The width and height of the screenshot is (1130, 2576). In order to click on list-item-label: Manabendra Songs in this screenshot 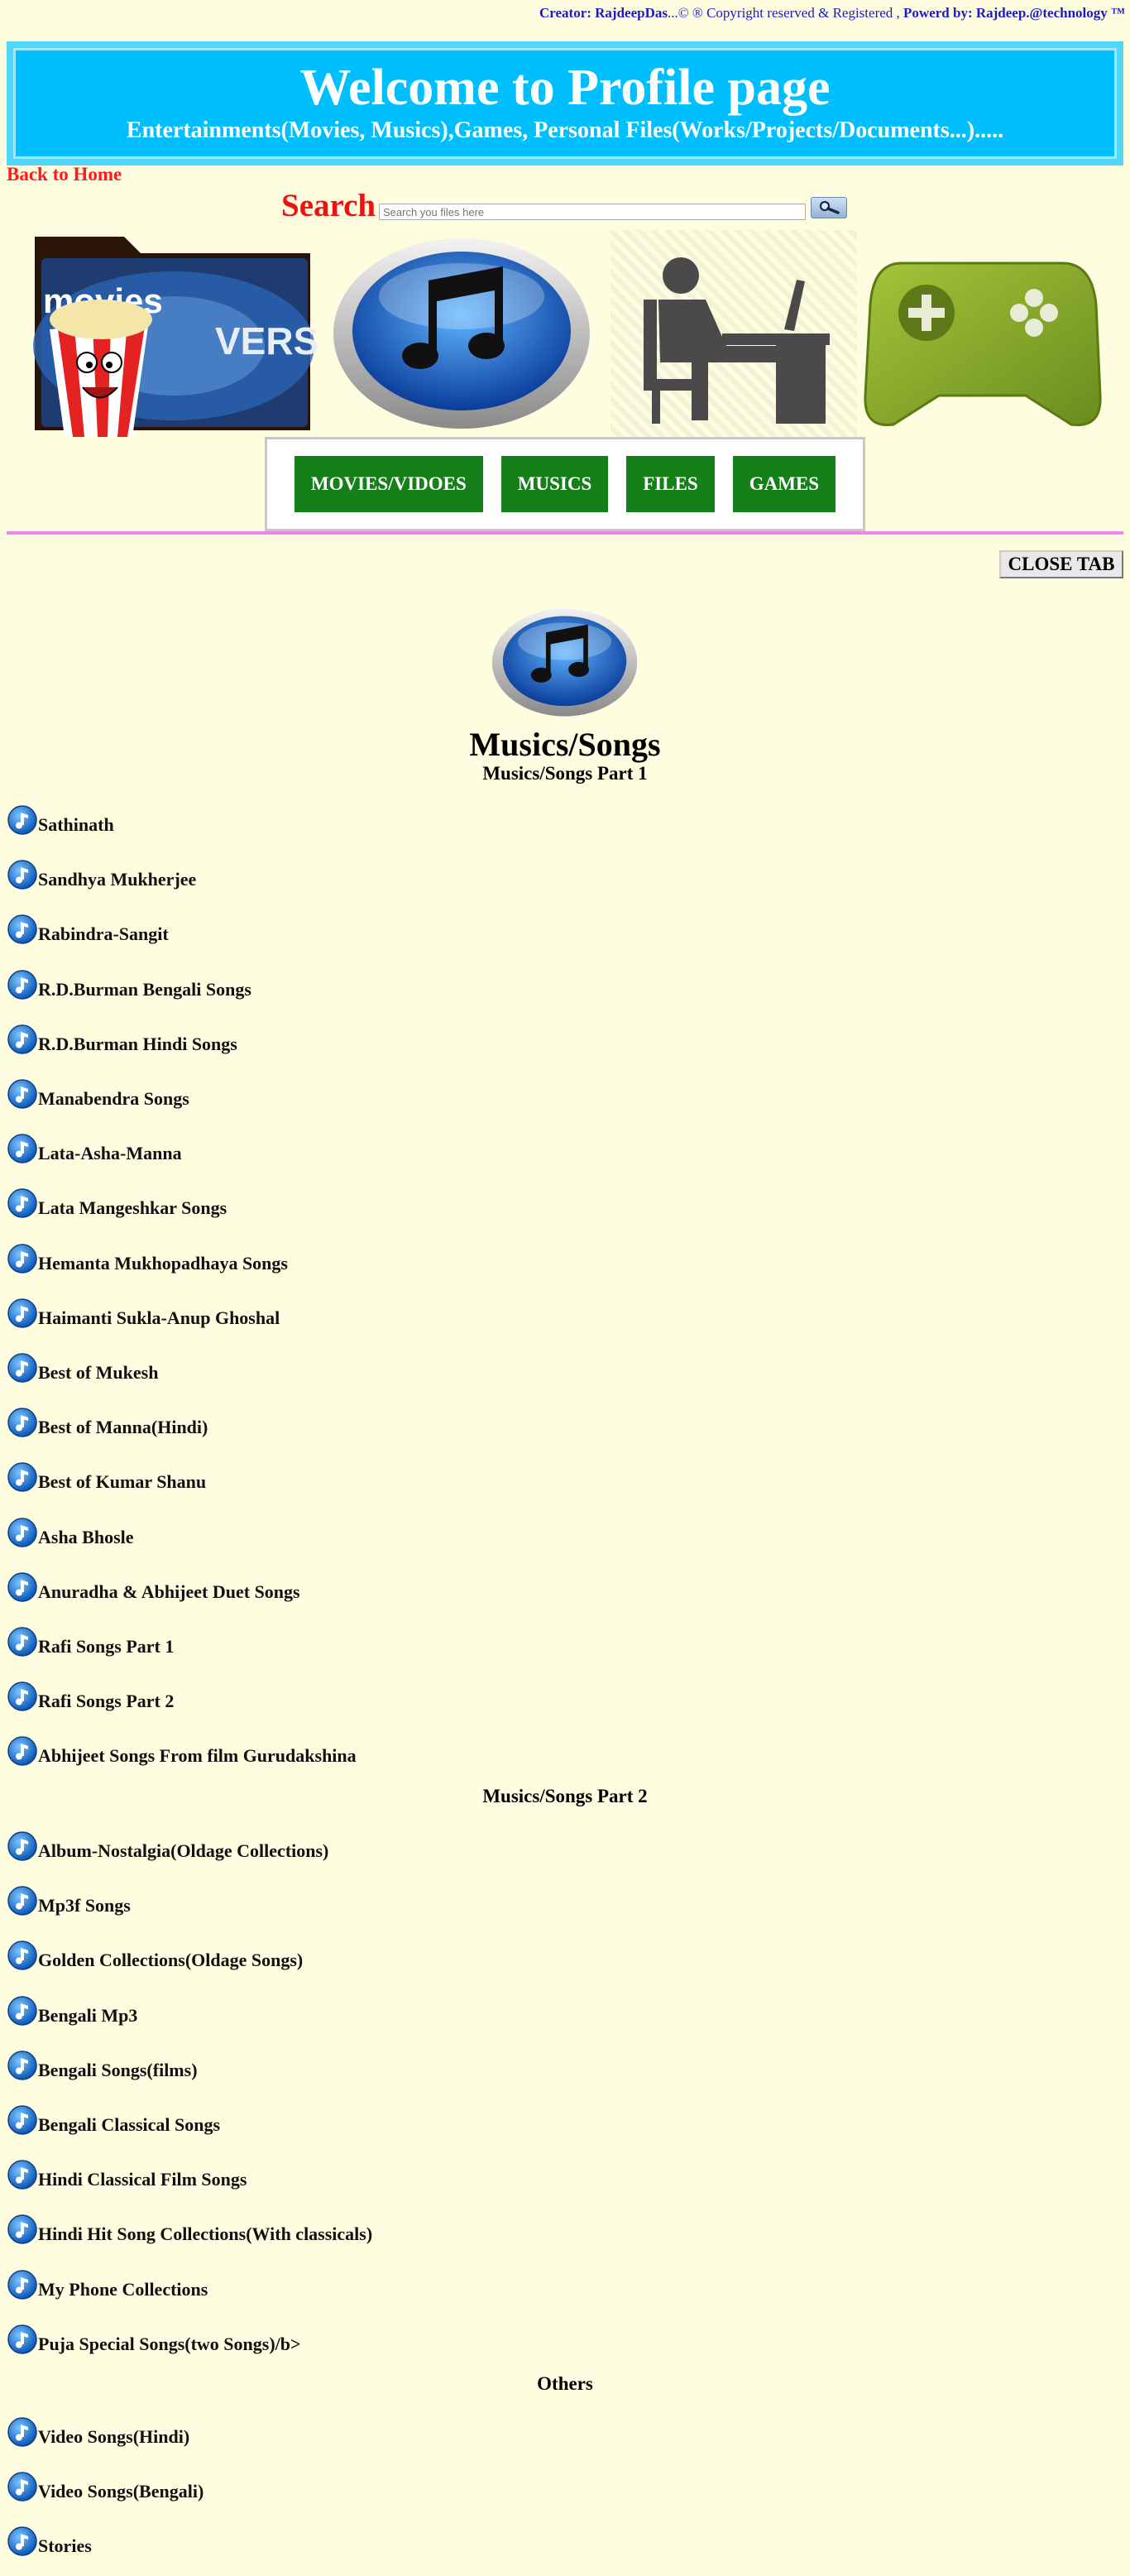, I will do `click(113, 1099)`.